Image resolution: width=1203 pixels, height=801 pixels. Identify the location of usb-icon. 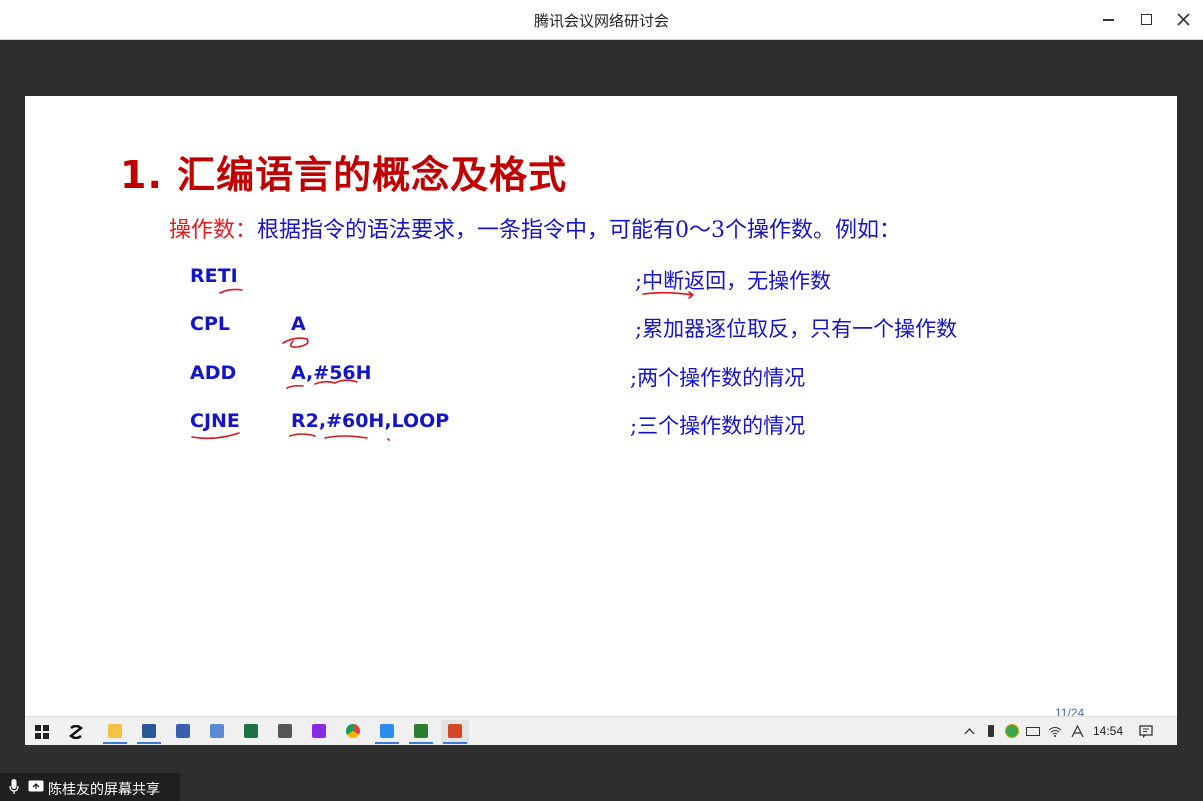
(991, 731).